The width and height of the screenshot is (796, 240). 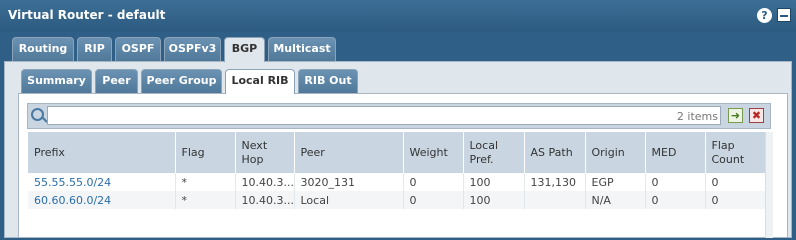 What do you see at coordinates (43, 49) in the screenshot?
I see `tab-routing: Routing` at bounding box center [43, 49].